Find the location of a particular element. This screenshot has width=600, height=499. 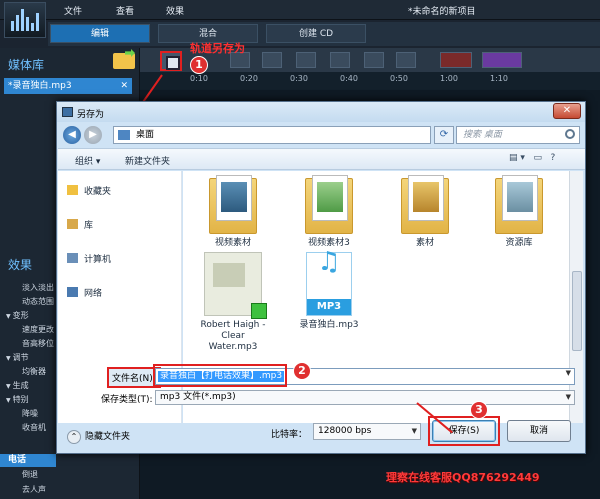

timeline-ruler is located at coordinates (370, 81).